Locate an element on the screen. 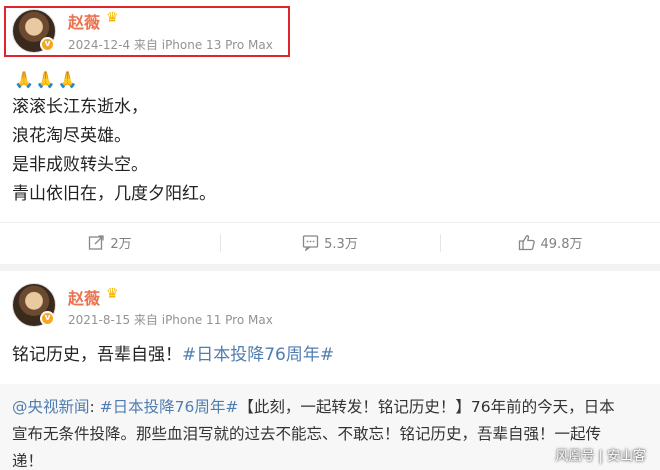 This screenshot has width=660, height=470. post-text: 铭记历史，吾辈自强！#日本投降76周年# is located at coordinates (173, 355).